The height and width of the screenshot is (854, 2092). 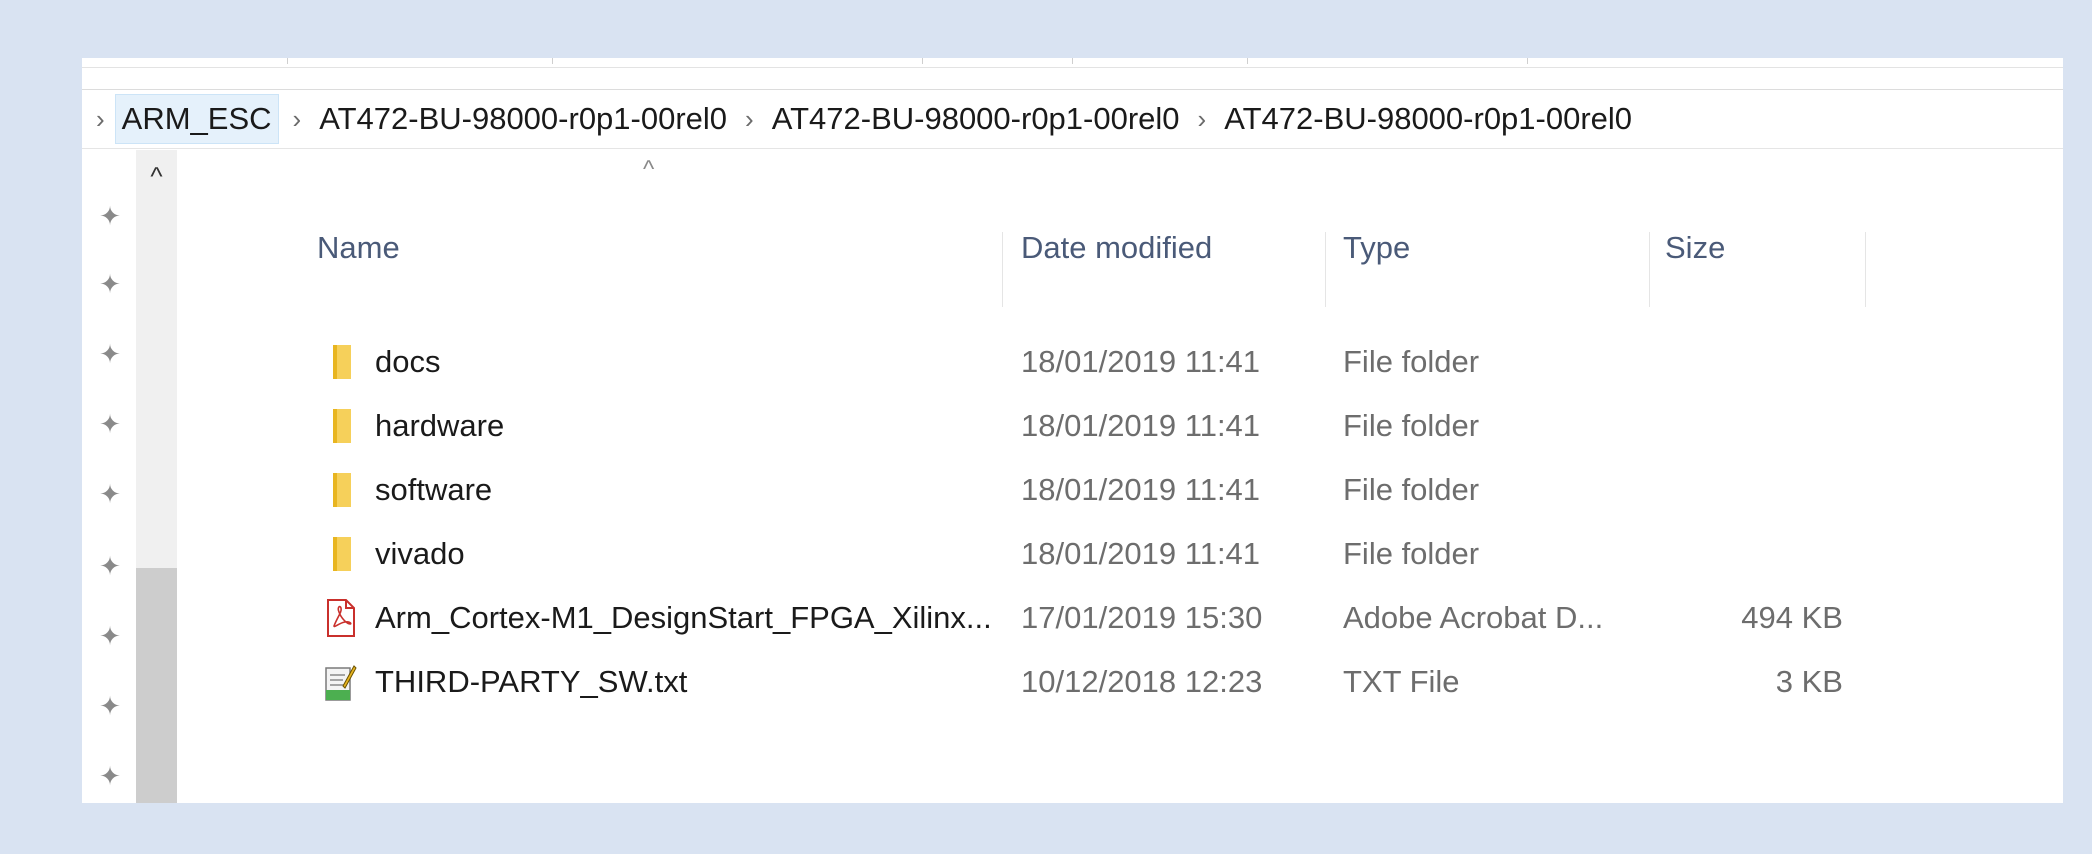 I want to click on file-name: software, so click(x=434, y=489).